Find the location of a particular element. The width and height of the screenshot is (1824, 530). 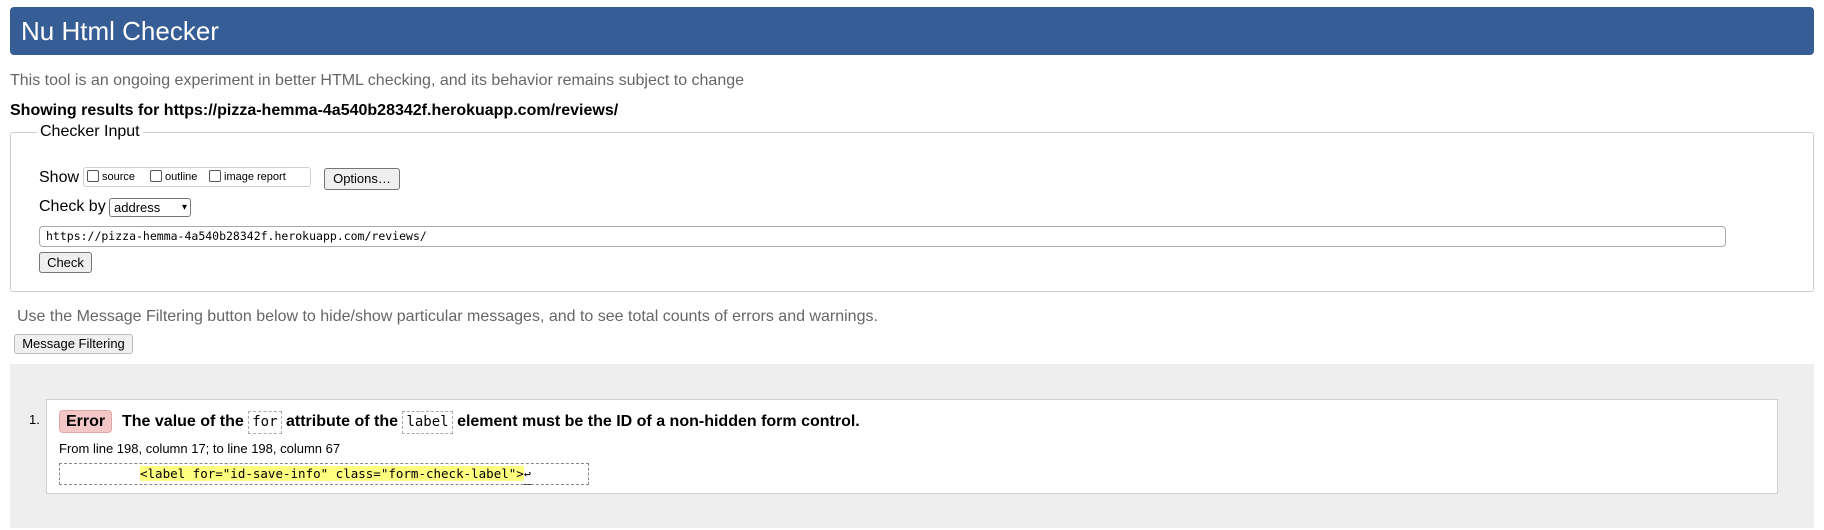

message-text-1: The value of the is located at coordinates (183, 421).